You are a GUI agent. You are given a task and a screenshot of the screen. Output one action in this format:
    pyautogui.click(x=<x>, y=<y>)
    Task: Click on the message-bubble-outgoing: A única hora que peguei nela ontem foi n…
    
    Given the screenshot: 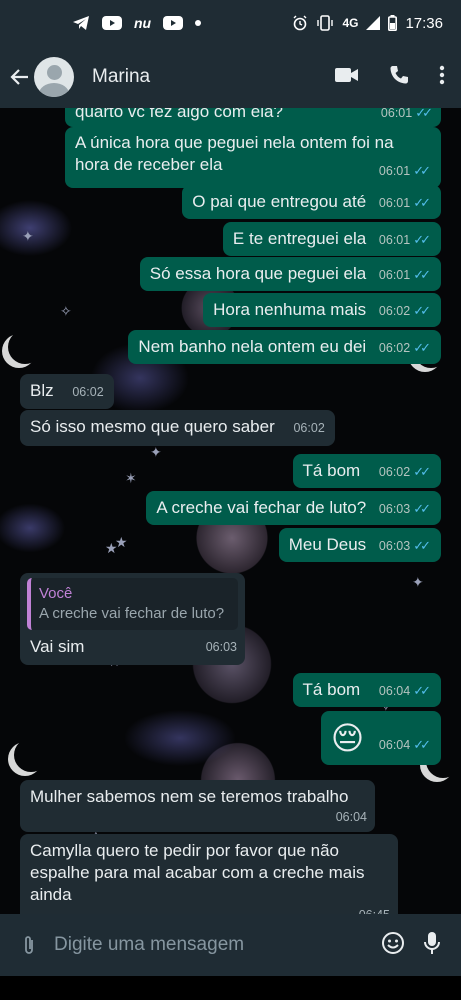 What is the action you would take?
    pyautogui.click(x=253, y=157)
    